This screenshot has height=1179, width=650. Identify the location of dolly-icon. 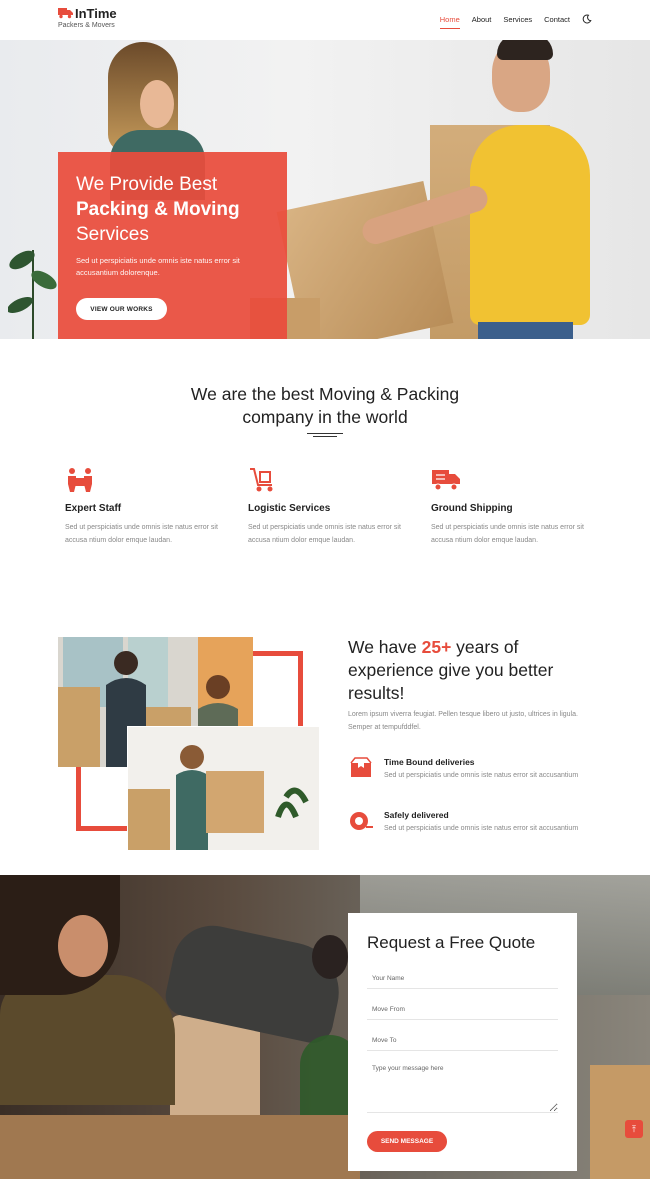
(261, 480).